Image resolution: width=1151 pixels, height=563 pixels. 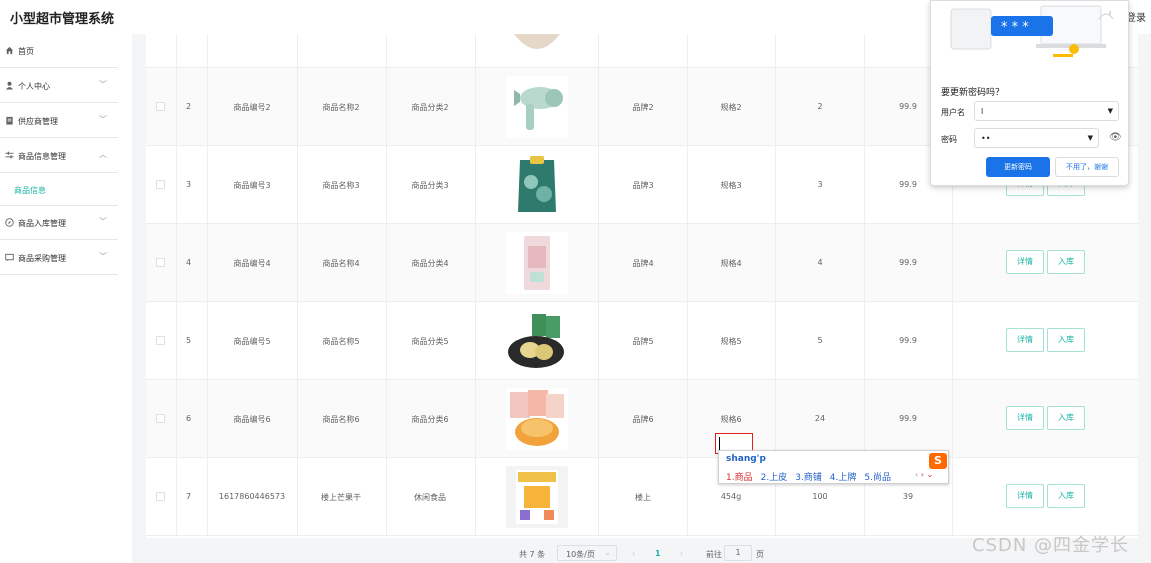 I want to click on ime-pinyin: shang'p, so click(x=746, y=459).